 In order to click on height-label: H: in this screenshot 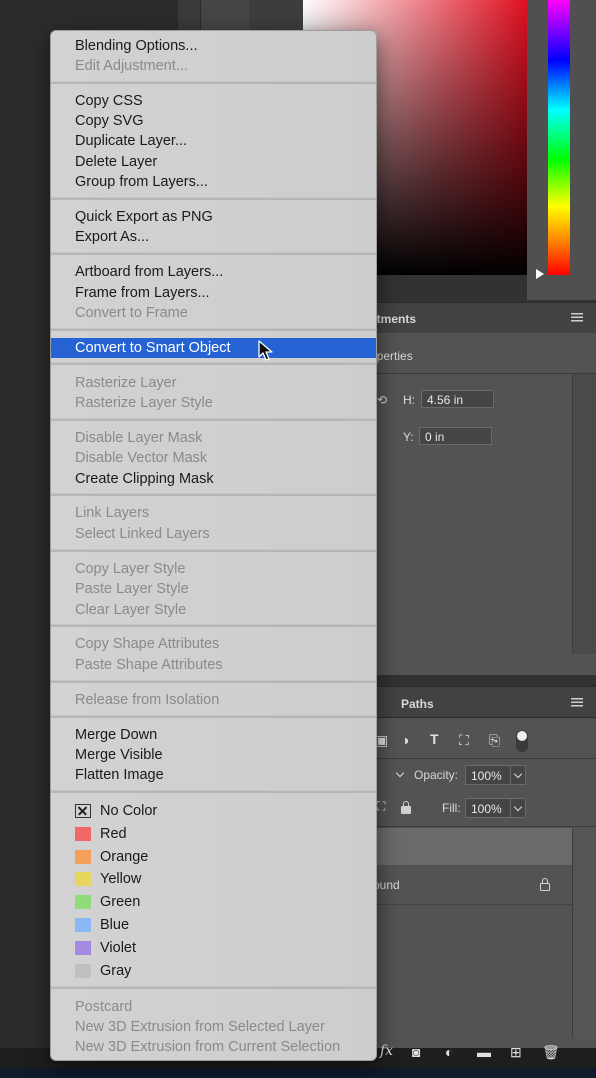, I will do `click(409, 400)`.